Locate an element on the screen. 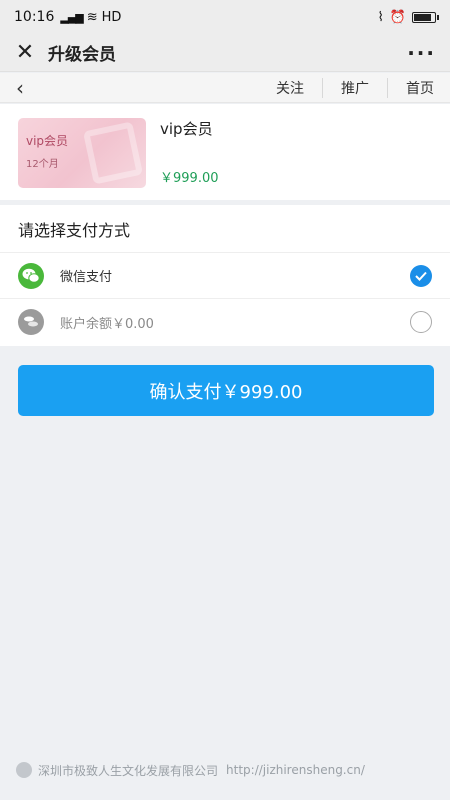 The width and height of the screenshot is (450, 800). back-icon: ‹ is located at coordinates (20, 88).